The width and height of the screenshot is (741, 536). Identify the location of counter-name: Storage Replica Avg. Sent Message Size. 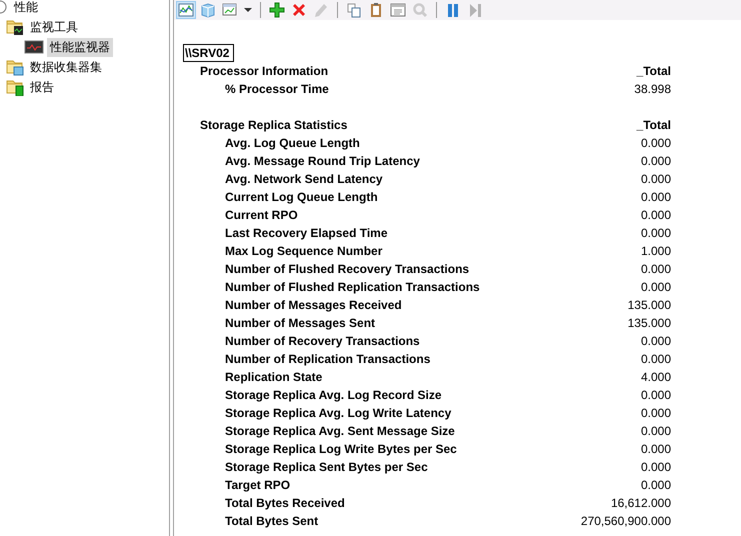
(340, 431).